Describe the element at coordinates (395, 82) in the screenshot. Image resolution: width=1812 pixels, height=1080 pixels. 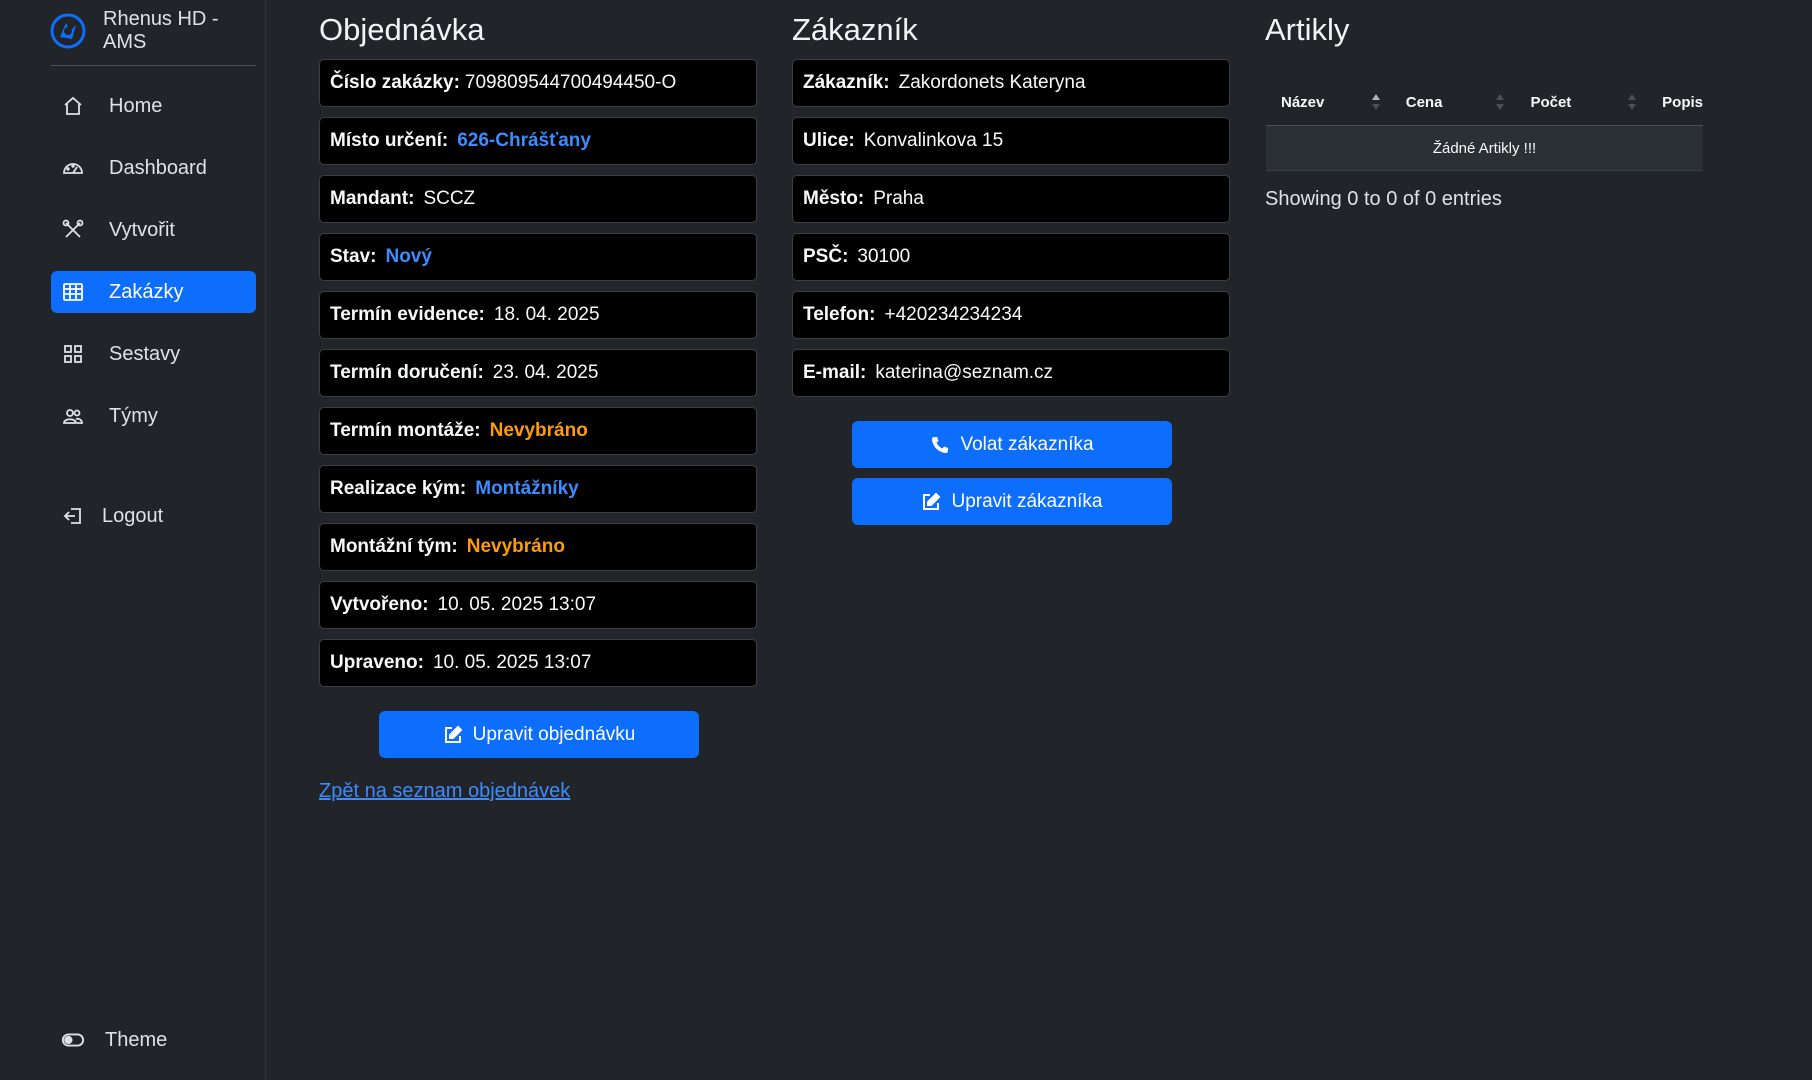
I see `field-label: Číslo zakázky:` at that location.